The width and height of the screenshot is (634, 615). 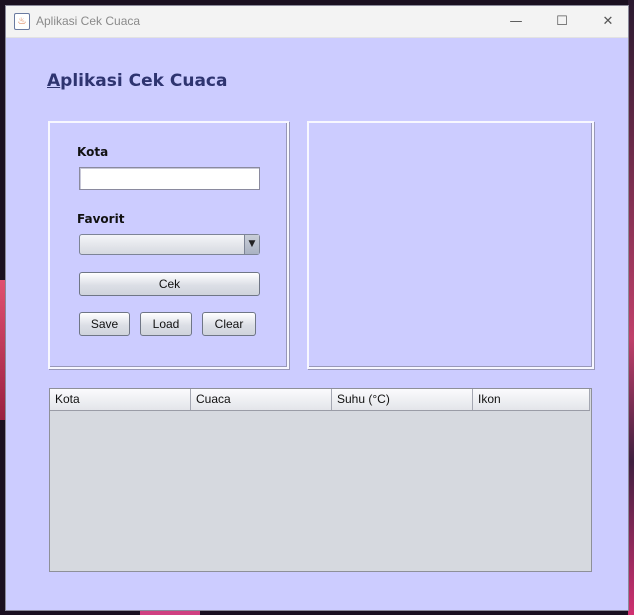 I want to click on column-header-ikon: Ikon, so click(x=531, y=399).